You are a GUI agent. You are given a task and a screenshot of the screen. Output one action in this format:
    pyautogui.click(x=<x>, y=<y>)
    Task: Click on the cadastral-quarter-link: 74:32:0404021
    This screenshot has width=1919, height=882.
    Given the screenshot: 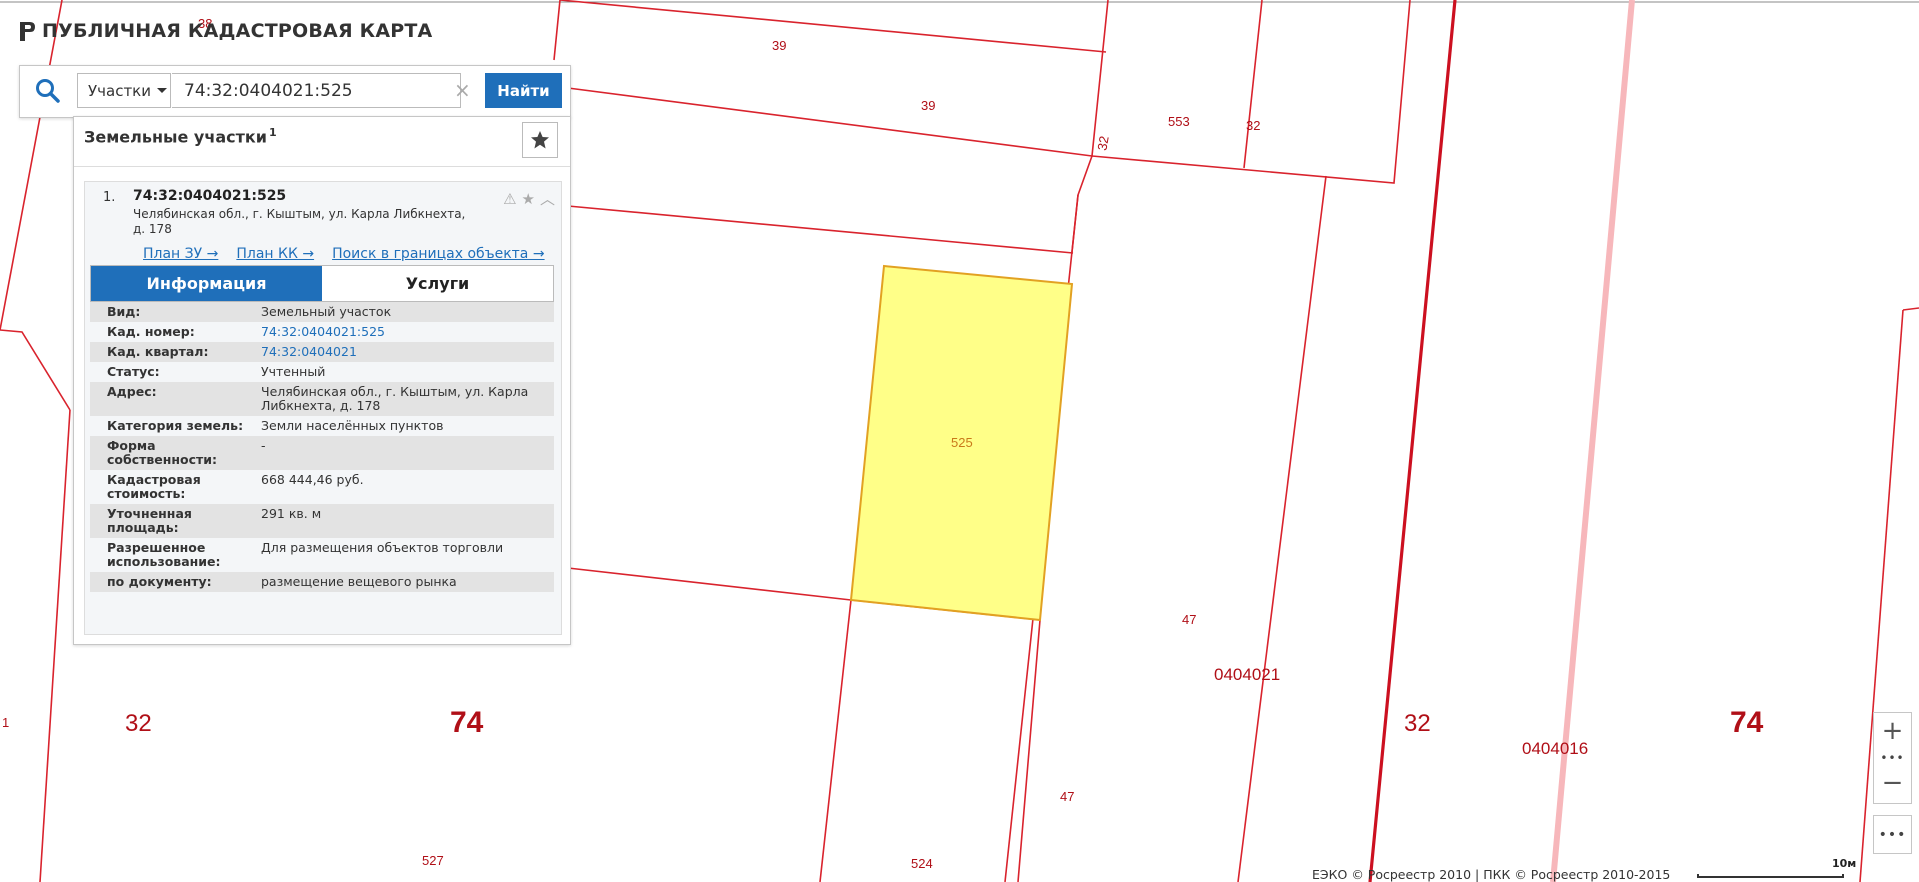 What is the action you would take?
    pyautogui.click(x=404, y=352)
    